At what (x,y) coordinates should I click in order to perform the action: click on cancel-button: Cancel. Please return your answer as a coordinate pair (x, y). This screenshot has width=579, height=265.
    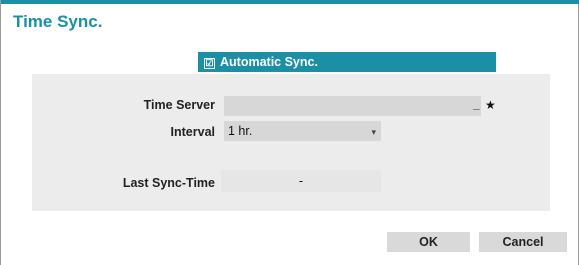
    Looking at the image, I should click on (523, 242).